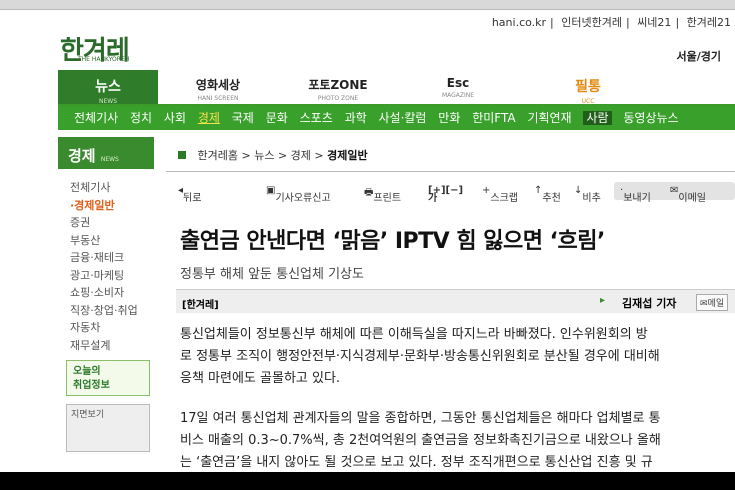  I want to click on sidebar-item: 광고·마케팅, so click(112, 276).